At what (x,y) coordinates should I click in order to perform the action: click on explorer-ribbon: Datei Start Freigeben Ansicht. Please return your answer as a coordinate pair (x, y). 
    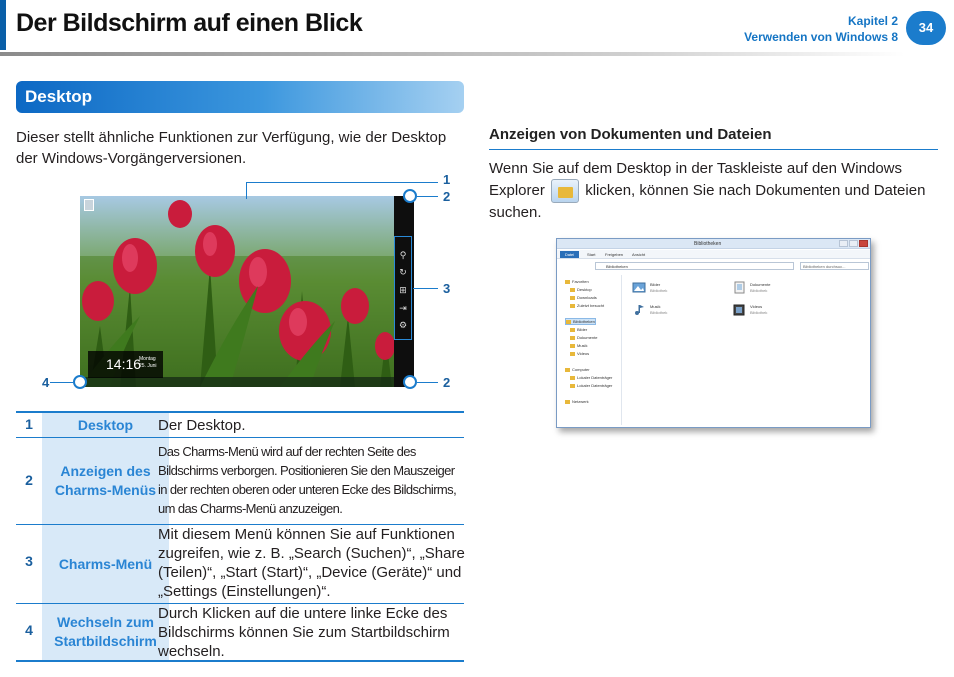
    Looking at the image, I should click on (713, 254).